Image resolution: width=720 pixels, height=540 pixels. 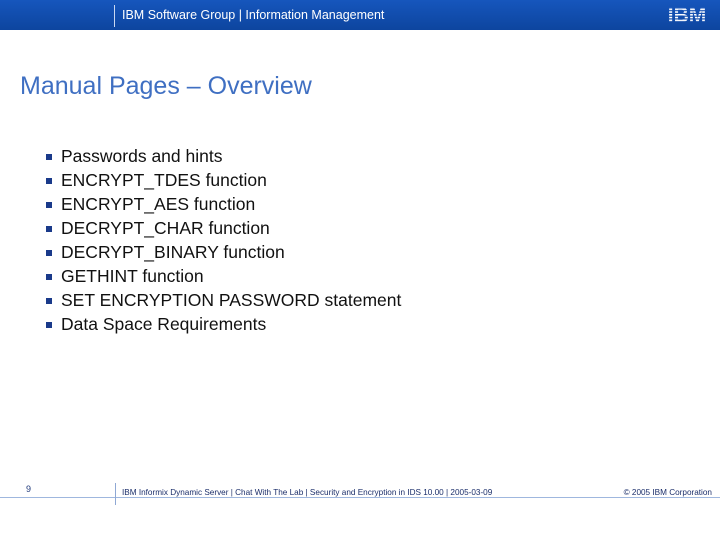 What do you see at coordinates (158, 203) in the screenshot?
I see `bullet-text: ENCRYPT_AES function` at bounding box center [158, 203].